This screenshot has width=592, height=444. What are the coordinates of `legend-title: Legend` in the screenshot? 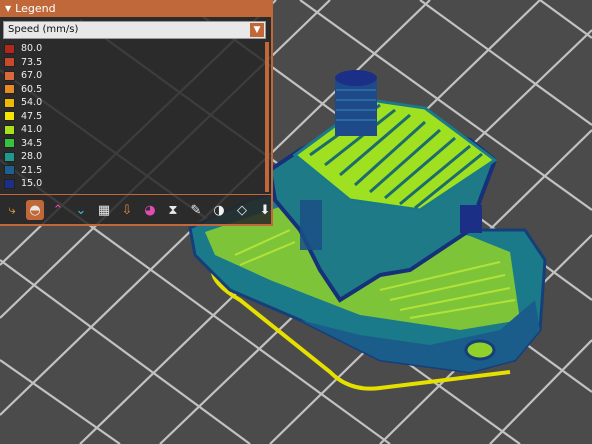 It's located at (35, 8).